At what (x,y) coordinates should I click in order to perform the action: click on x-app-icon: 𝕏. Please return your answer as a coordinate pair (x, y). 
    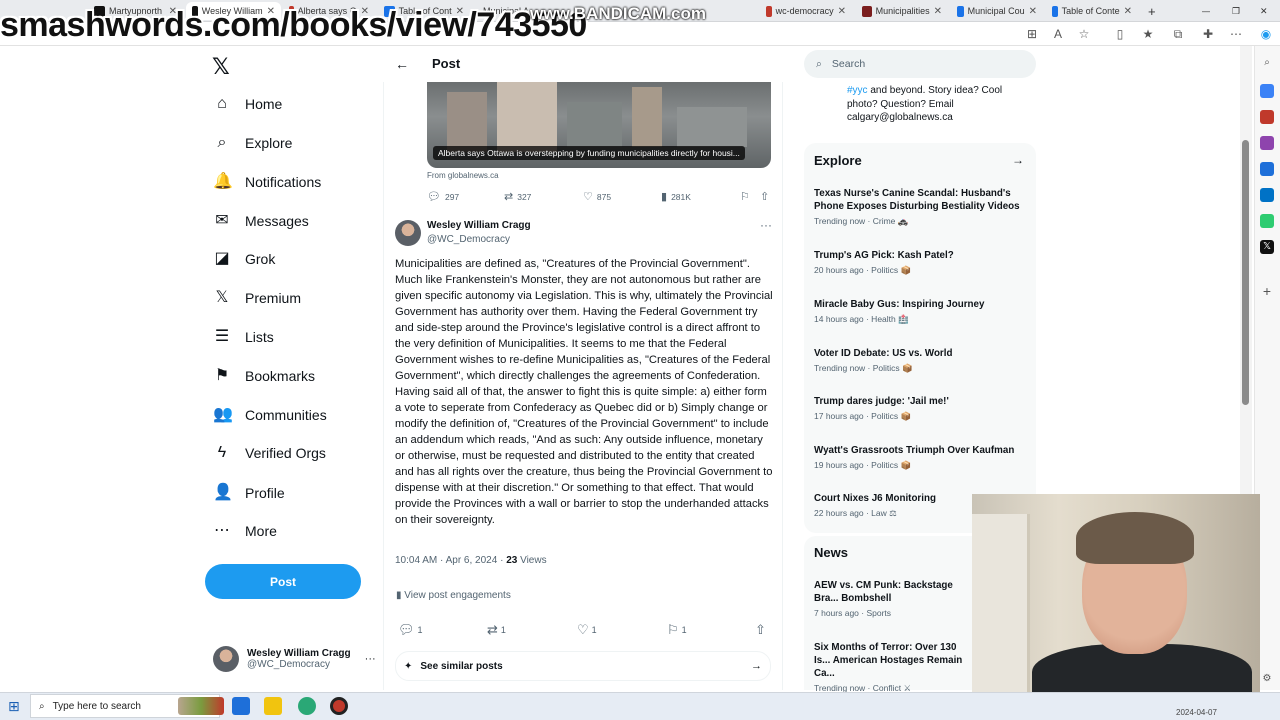
    Looking at the image, I should click on (1267, 247).